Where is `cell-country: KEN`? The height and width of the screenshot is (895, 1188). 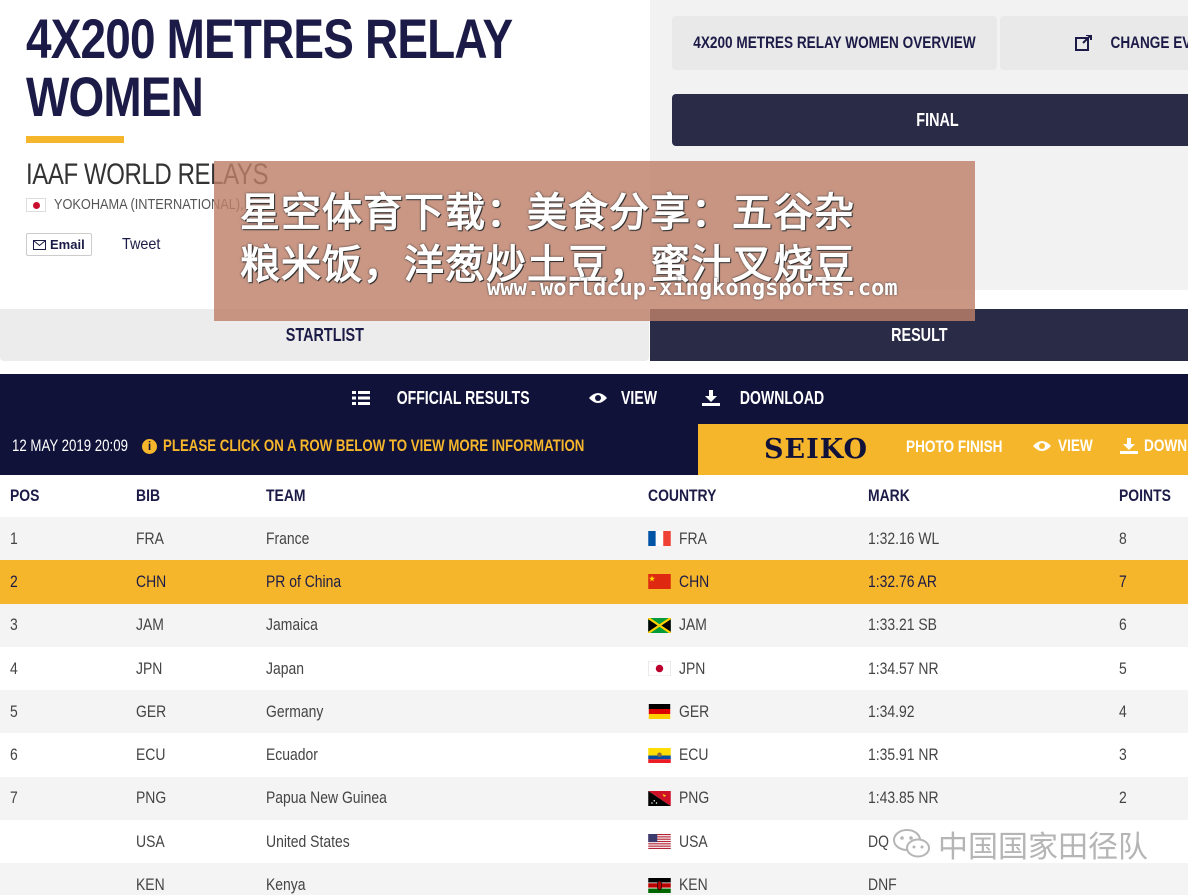
cell-country: KEN is located at coordinates (681, 885).